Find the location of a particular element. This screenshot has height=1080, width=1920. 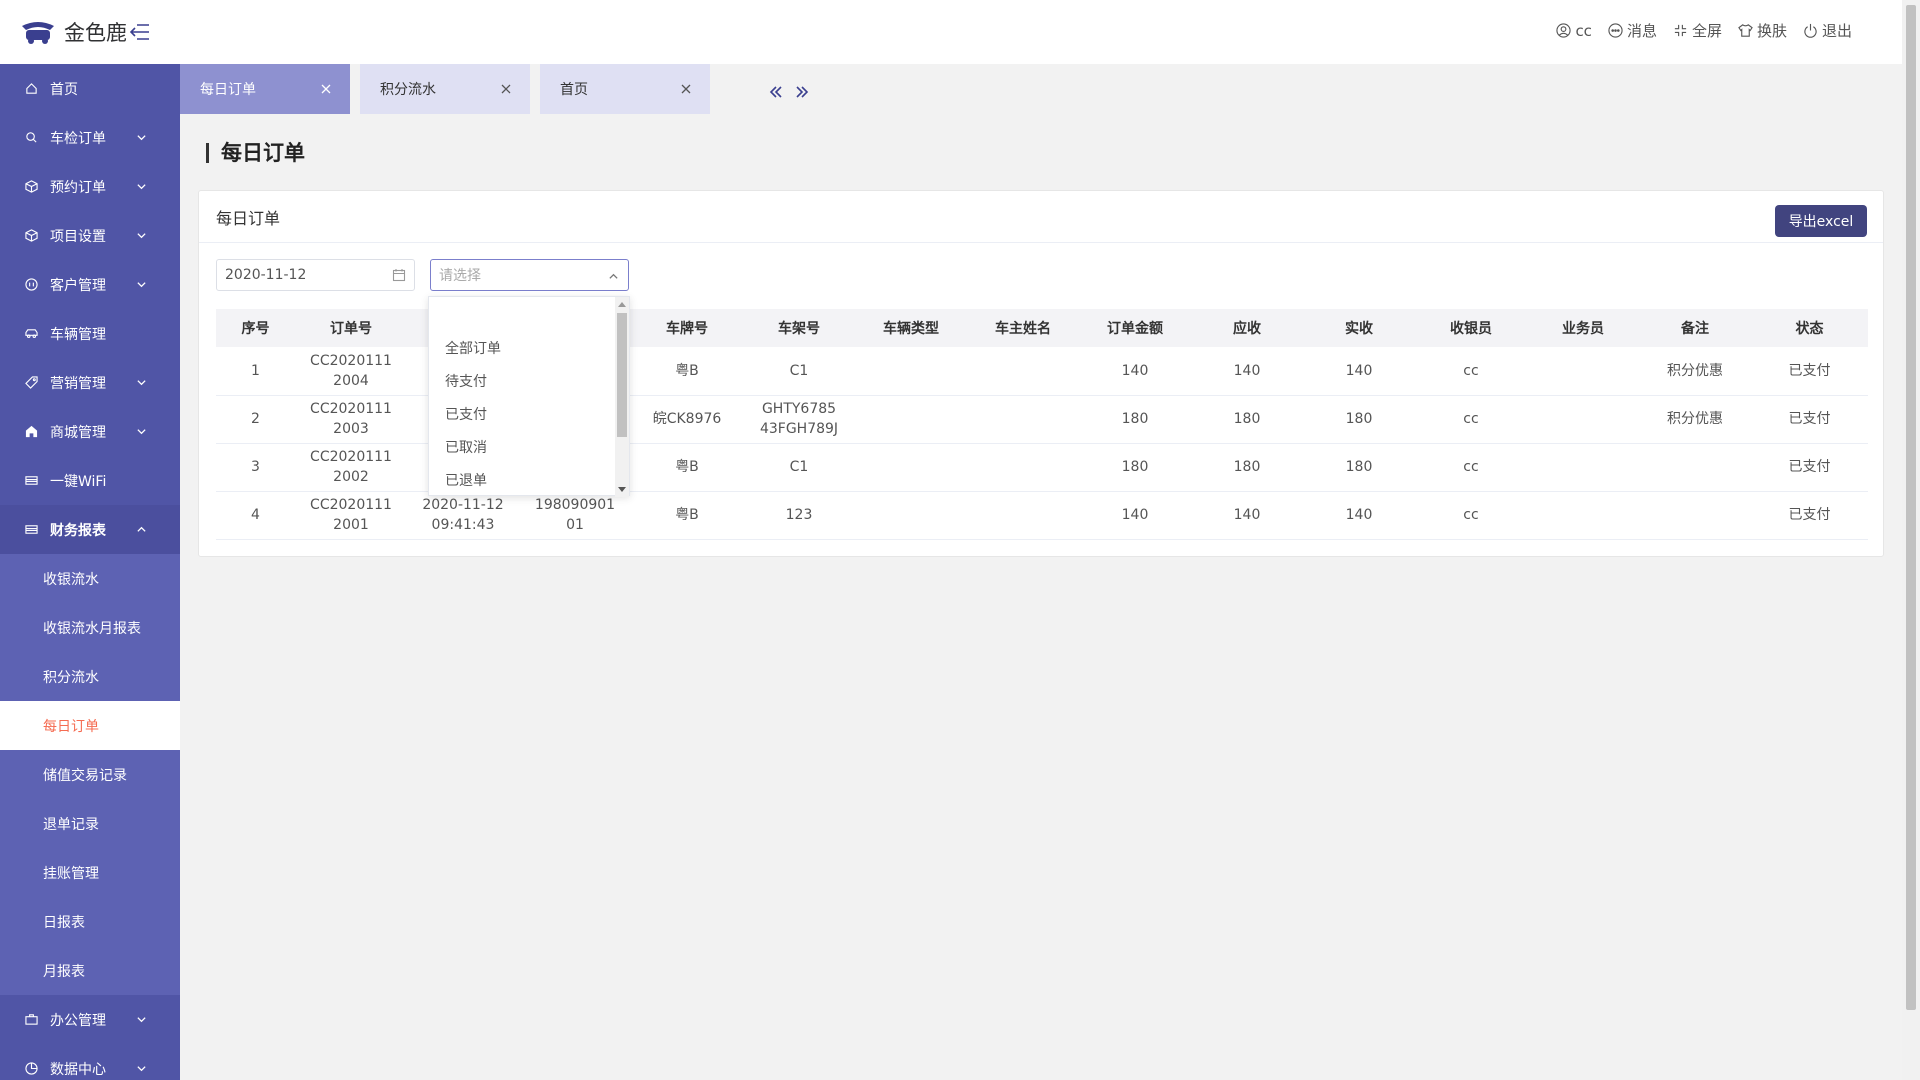

scroll-up-icon is located at coordinates (622, 304).